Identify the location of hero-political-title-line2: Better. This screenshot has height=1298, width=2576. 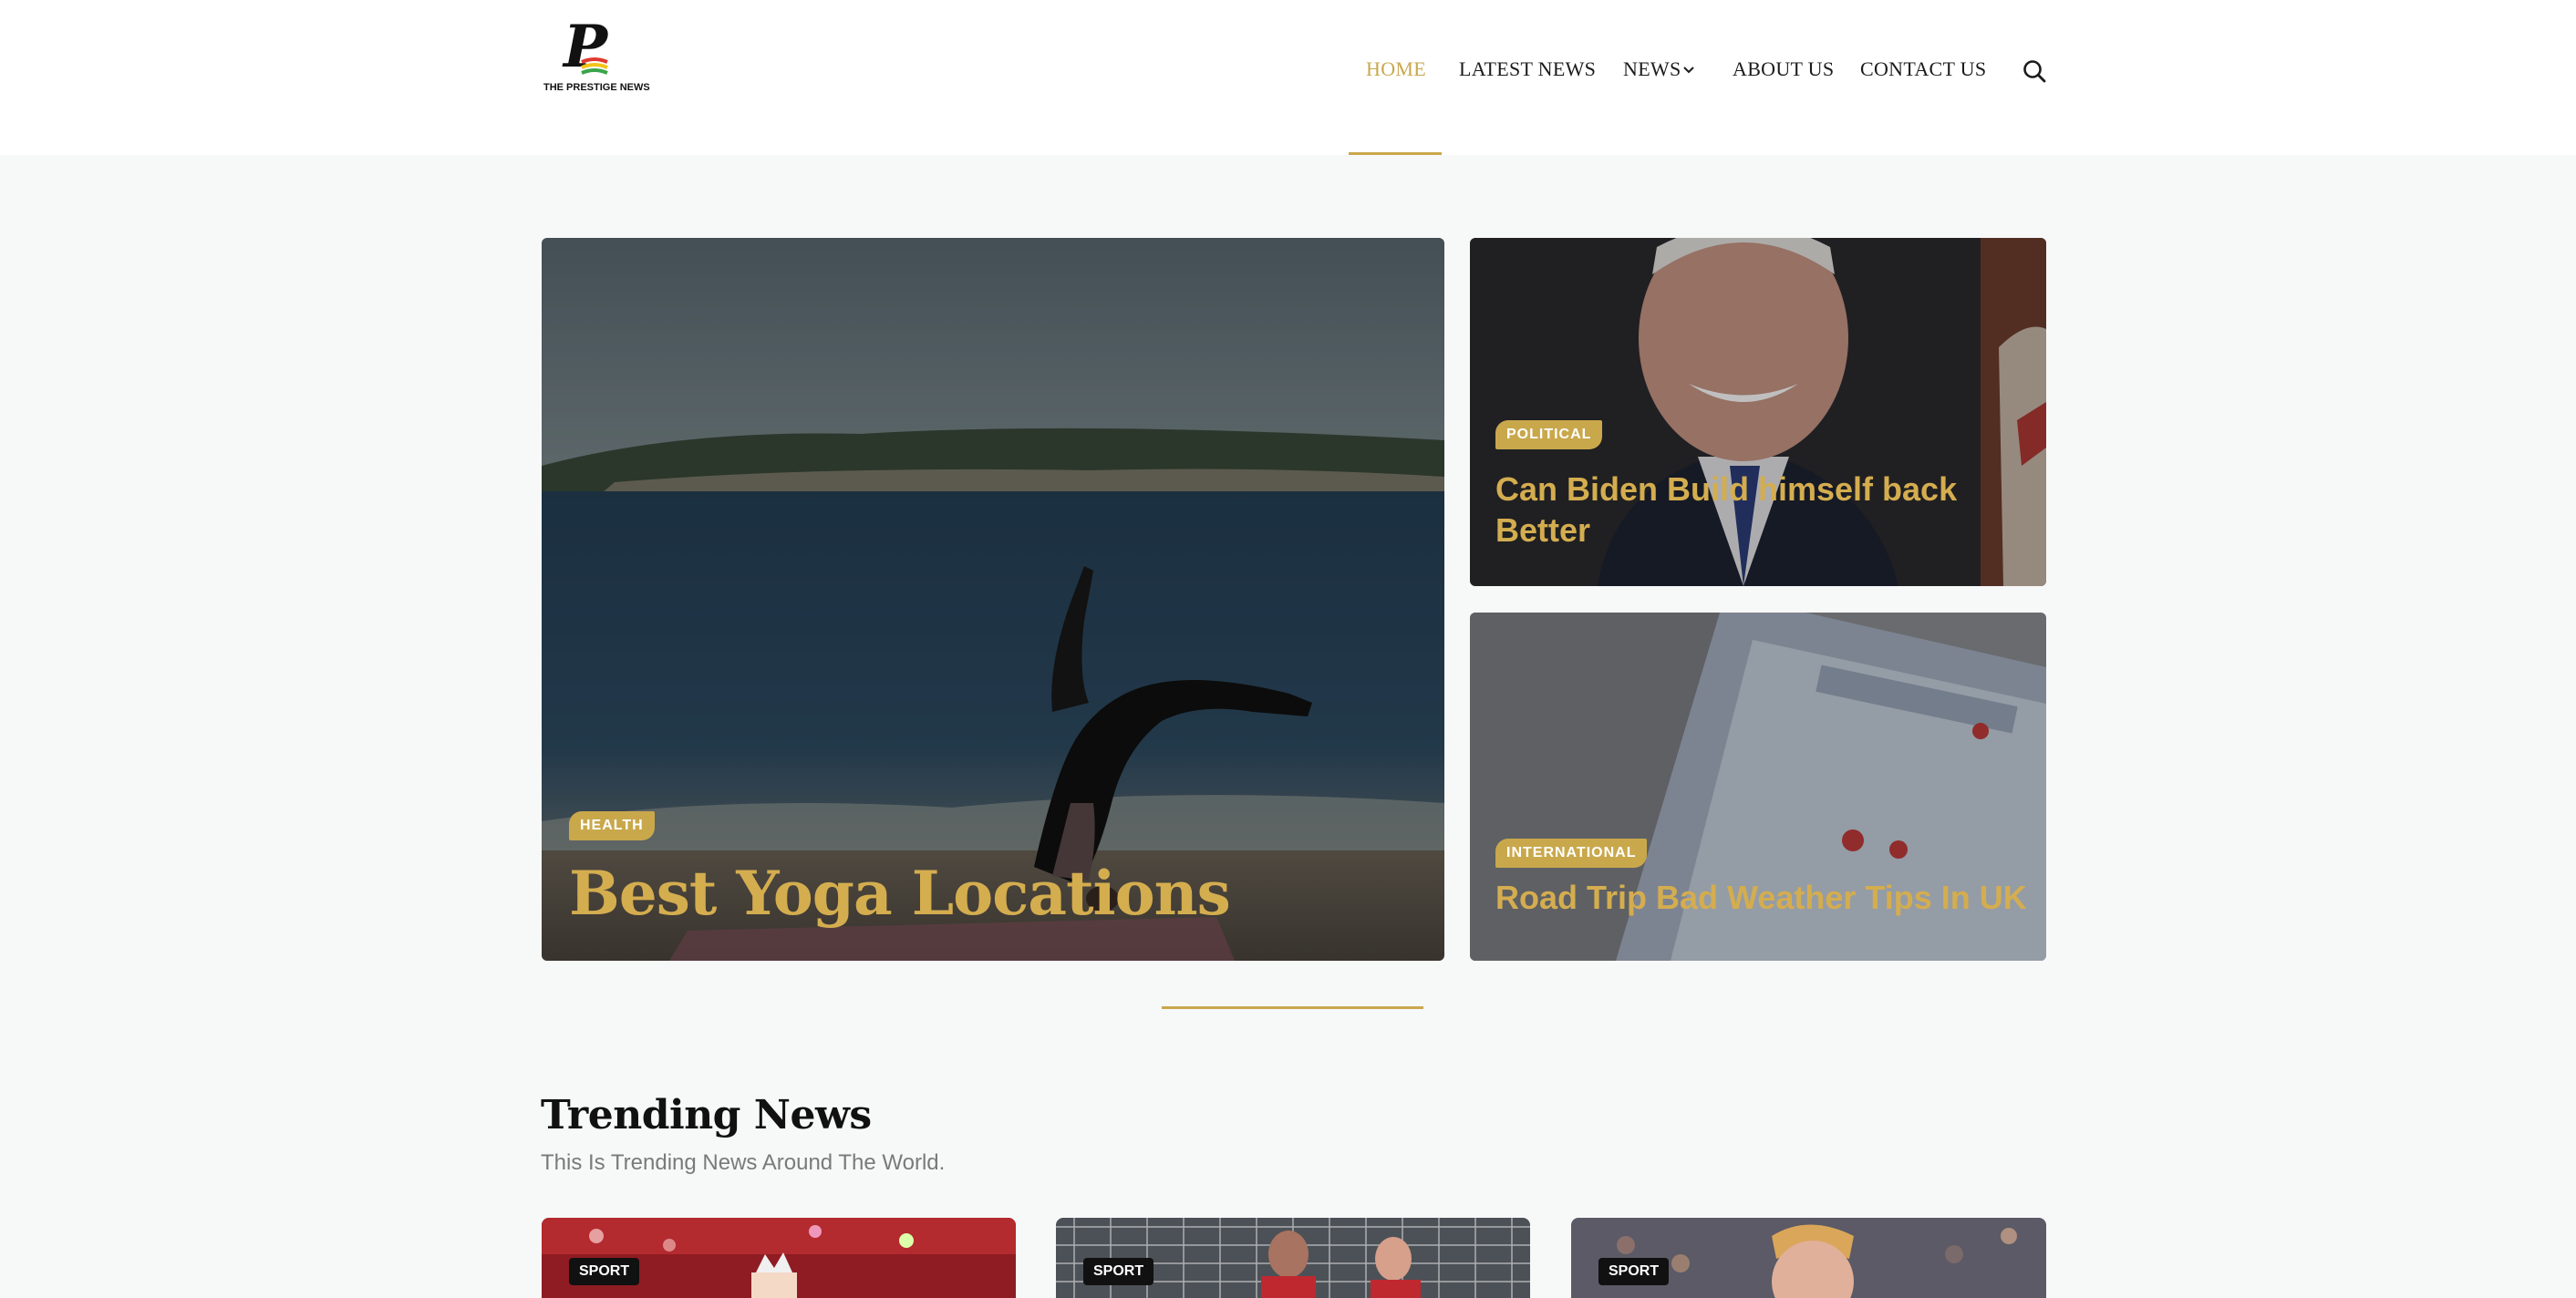
(1542, 531).